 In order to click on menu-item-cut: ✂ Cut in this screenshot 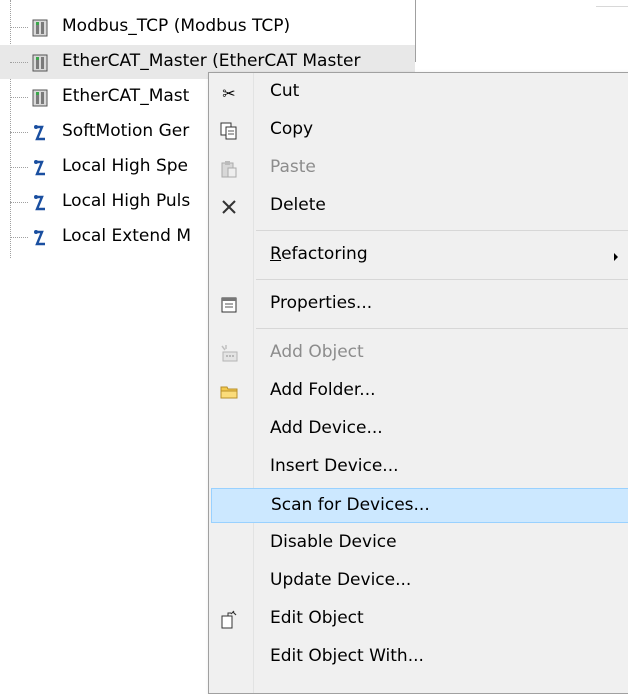, I will do `click(419, 92)`.